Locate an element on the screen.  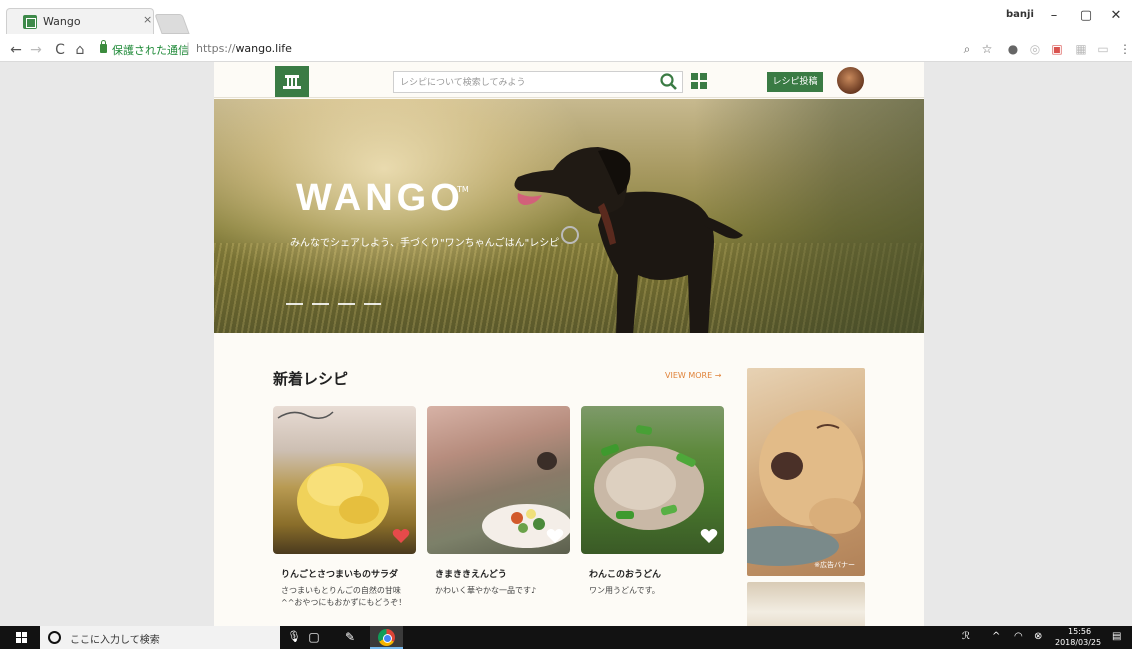
post-recipe-button: レシピ投稿 is located at coordinates (795, 82).